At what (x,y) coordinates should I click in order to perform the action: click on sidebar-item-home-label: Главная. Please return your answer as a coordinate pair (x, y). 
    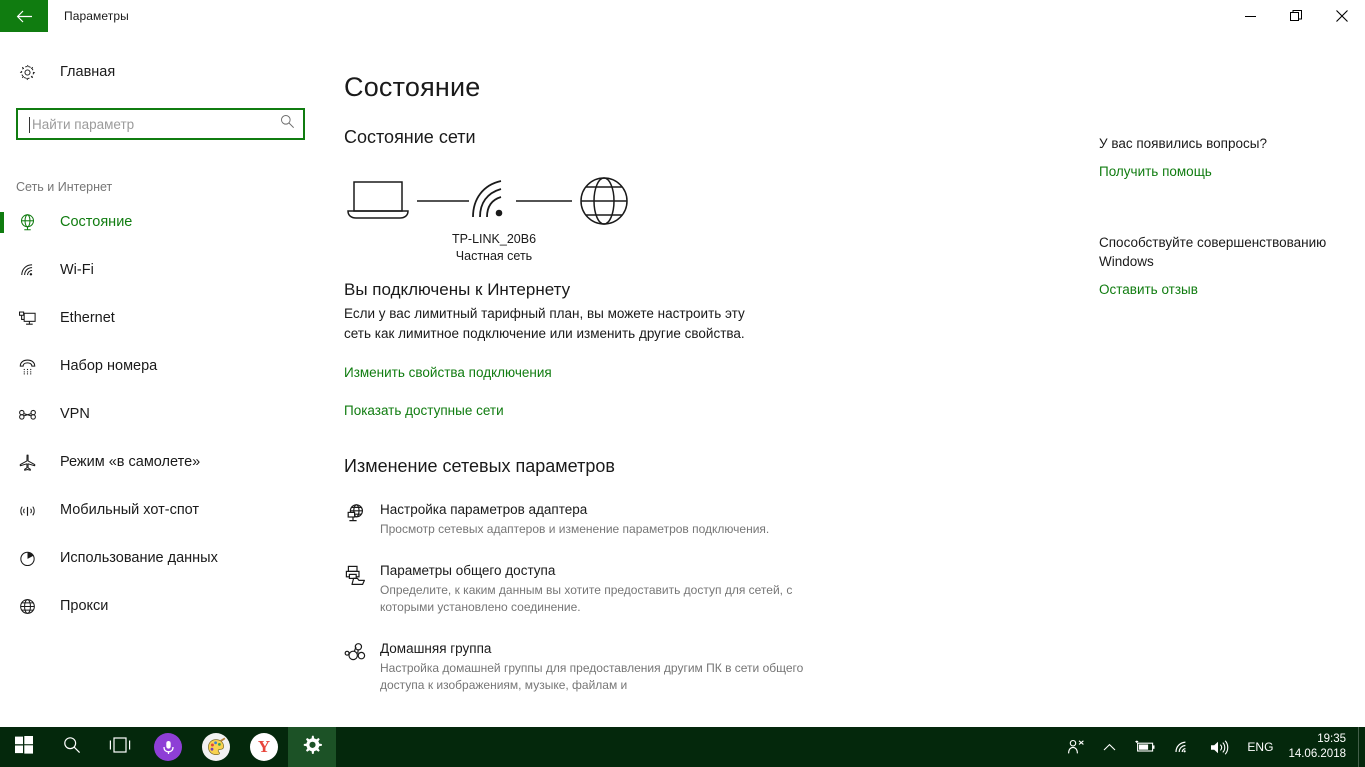
    Looking at the image, I should click on (88, 72).